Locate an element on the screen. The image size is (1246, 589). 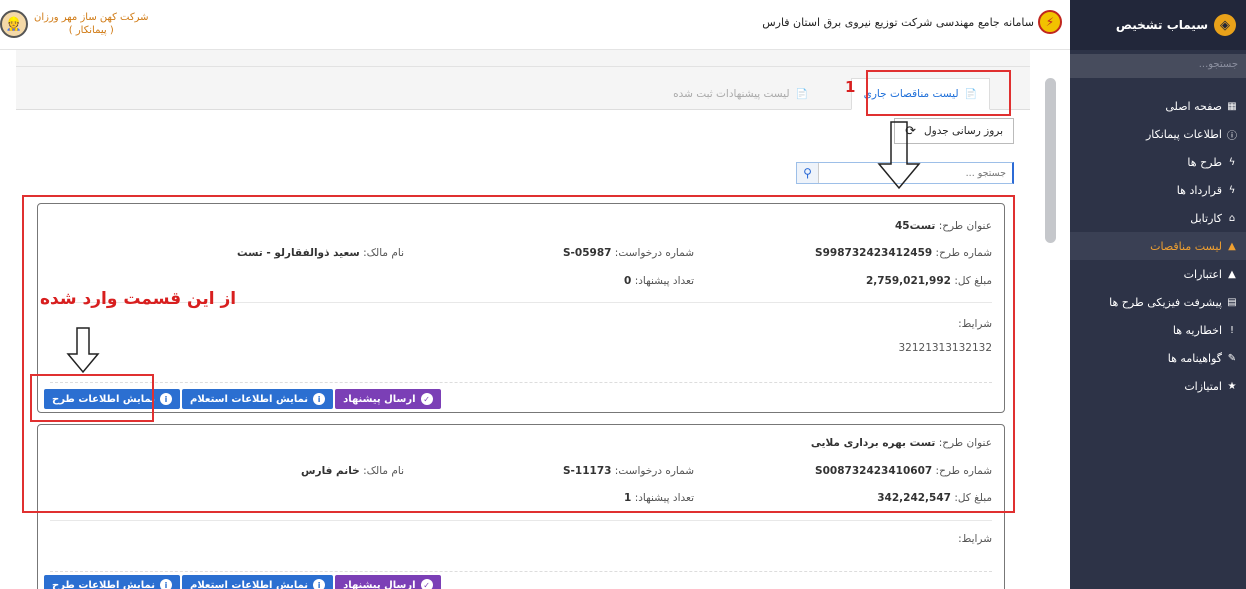
annotation-entry-note: از این قسمت وارد شده is located at coordinates (138, 299).